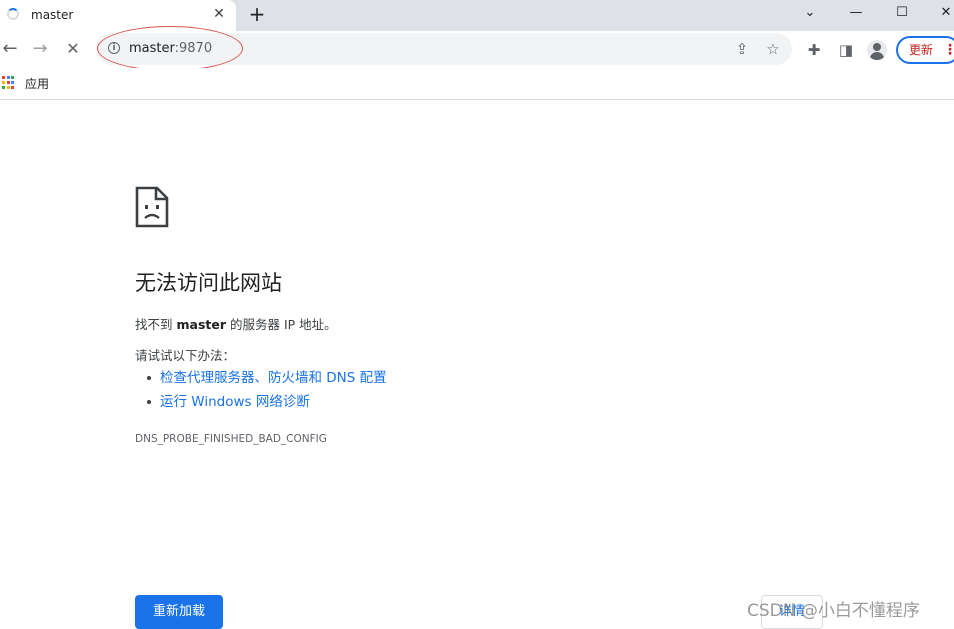 Image resolution: width=954 pixels, height=629 pixels. I want to click on apps-grid-icon, so click(8, 82).